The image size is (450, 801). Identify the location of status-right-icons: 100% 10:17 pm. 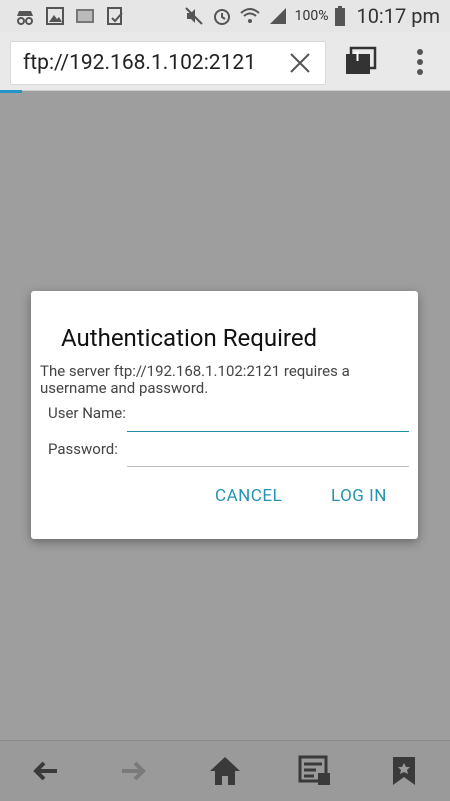
(311, 16).